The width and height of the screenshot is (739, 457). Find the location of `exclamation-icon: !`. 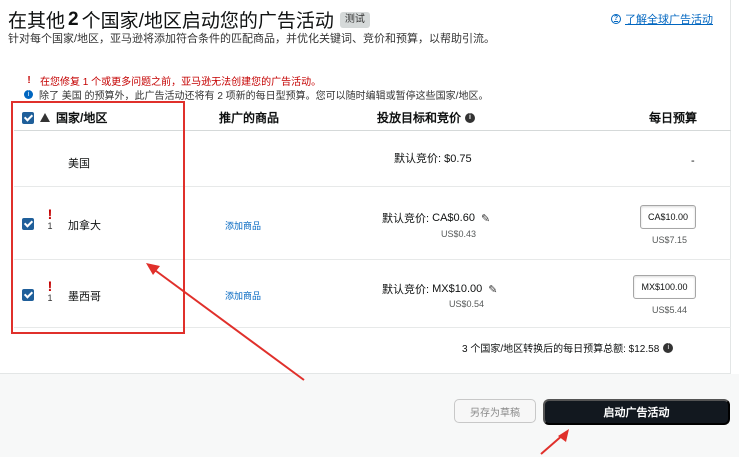

exclamation-icon: ! is located at coordinates (29, 80).